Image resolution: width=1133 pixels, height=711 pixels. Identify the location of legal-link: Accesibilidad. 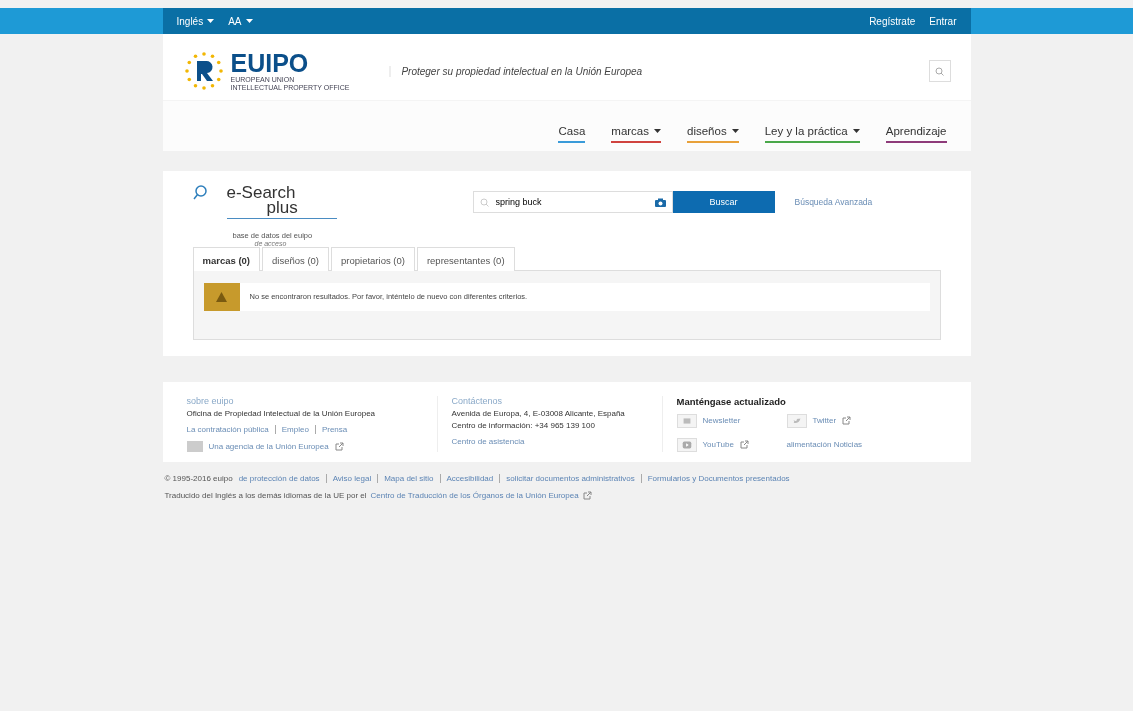
(466, 478).